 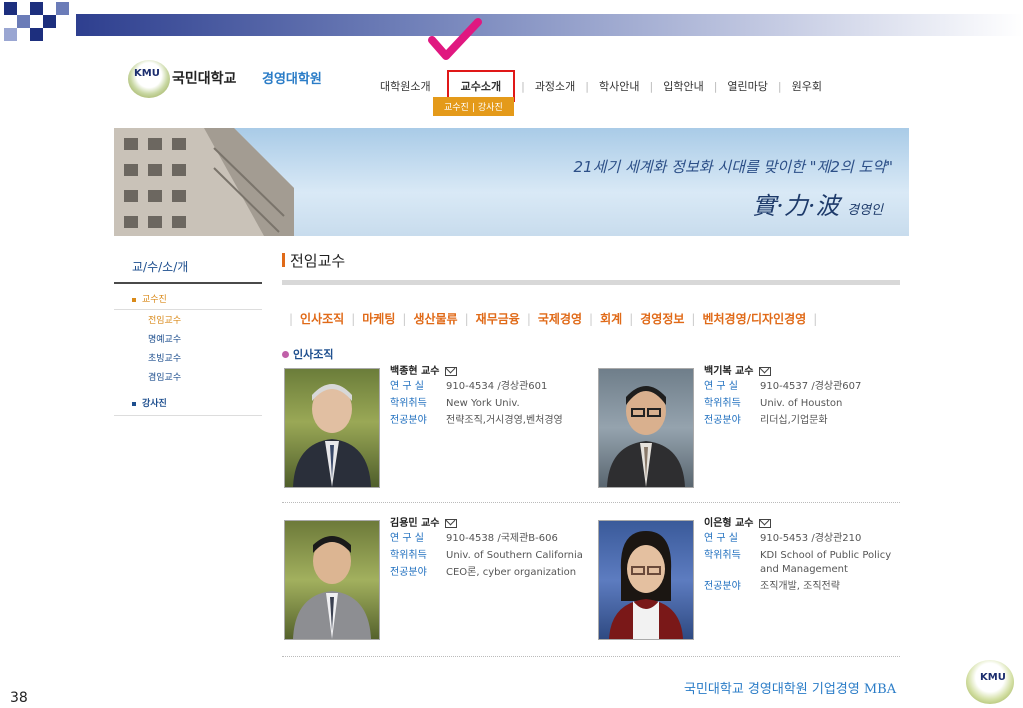 What do you see at coordinates (511, 572) in the screenshot?
I see `field-value: CEO론, cyber organization` at bounding box center [511, 572].